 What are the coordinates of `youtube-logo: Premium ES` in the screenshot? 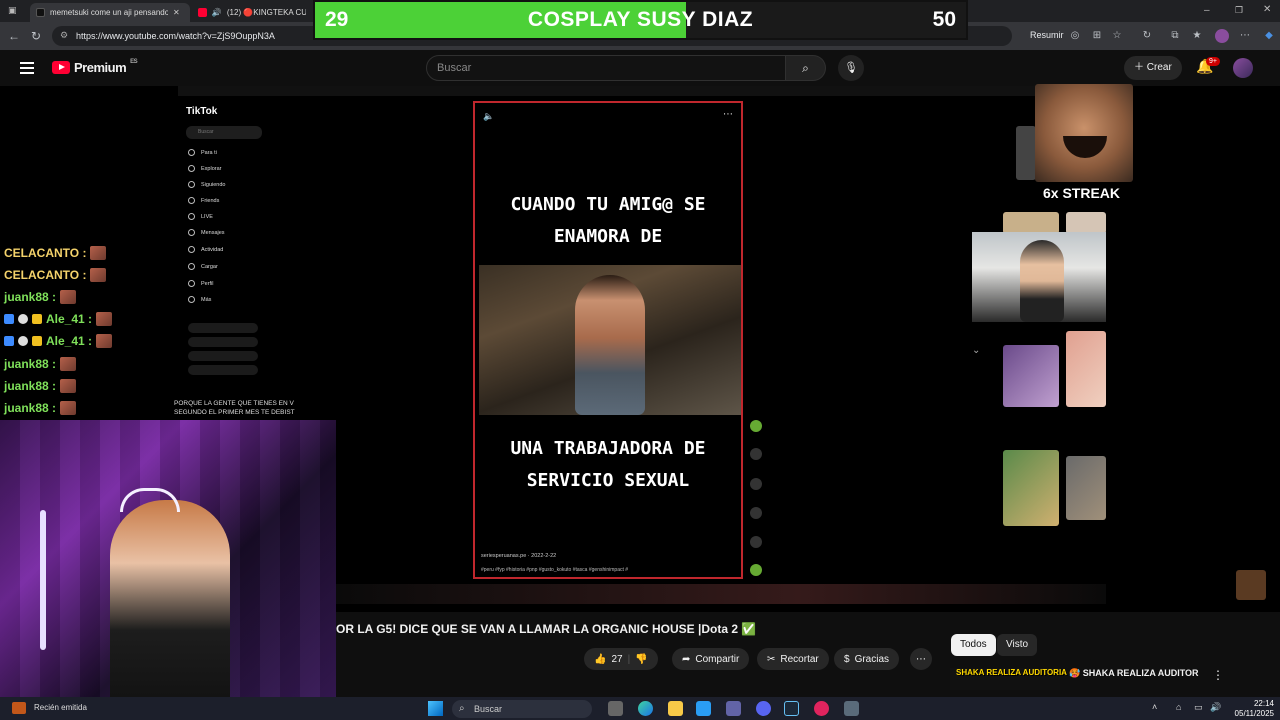 It's located at (95, 67).